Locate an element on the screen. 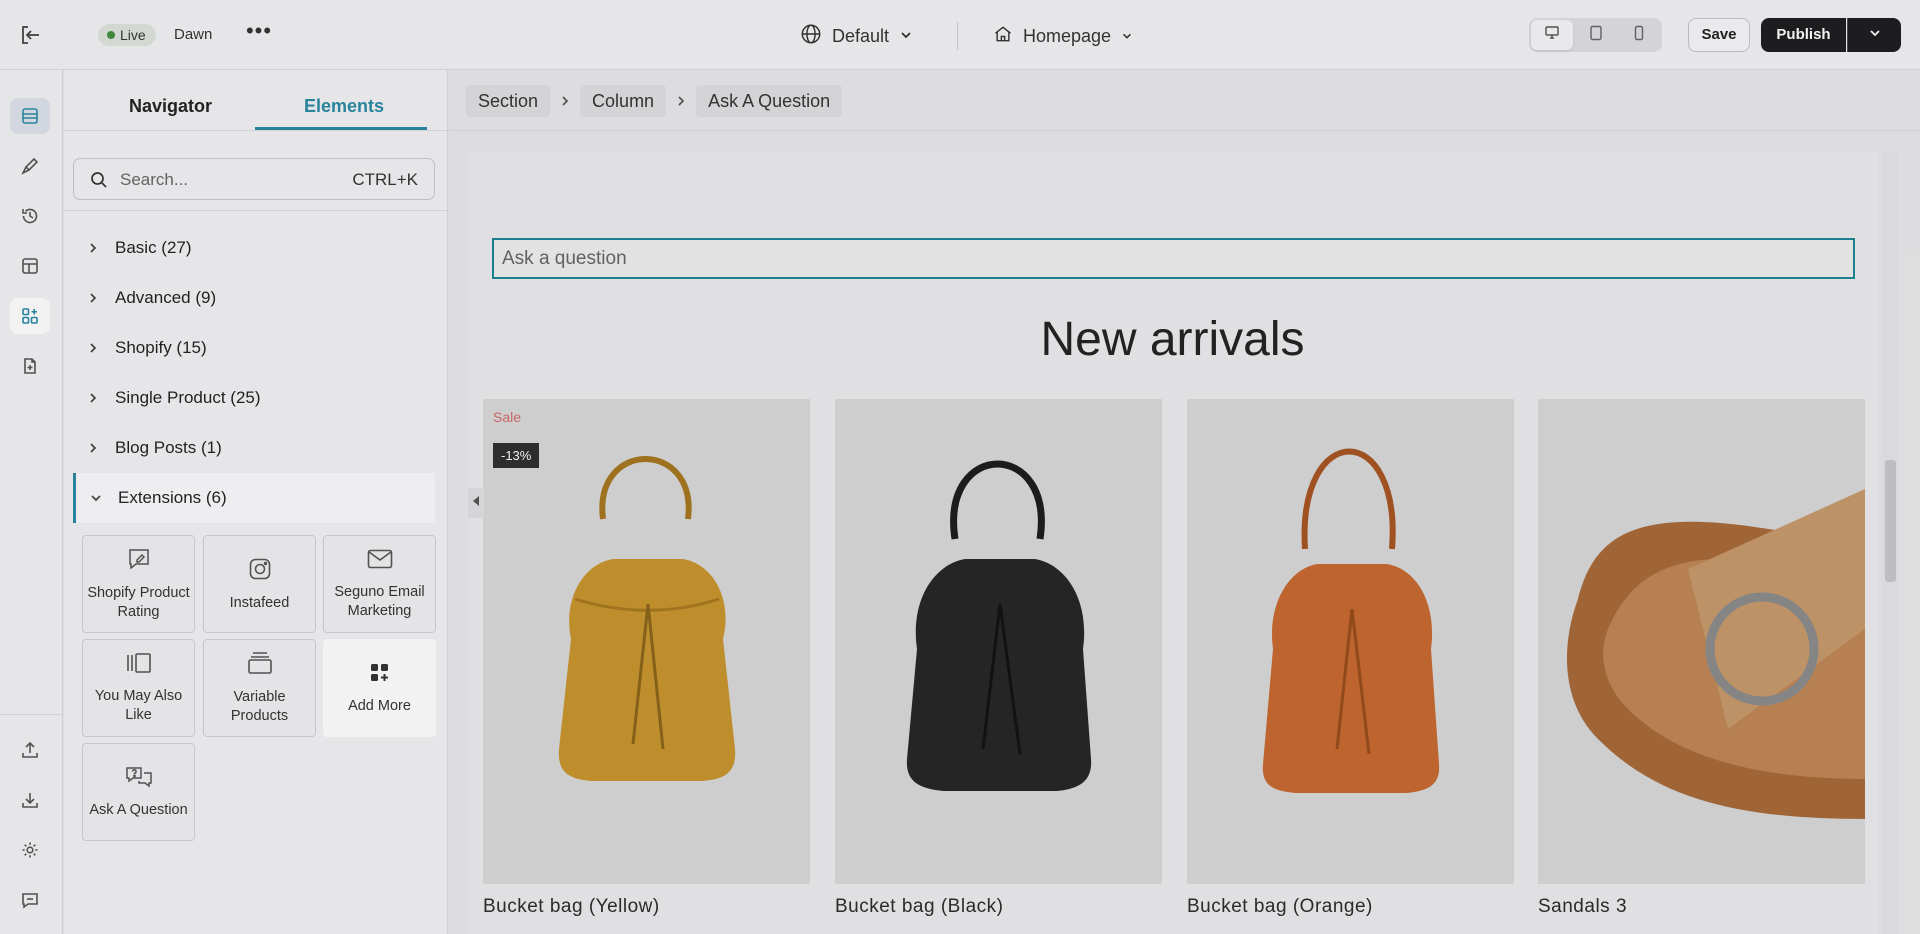 This screenshot has height=934, width=1920. home-icon is located at coordinates (1003, 36).